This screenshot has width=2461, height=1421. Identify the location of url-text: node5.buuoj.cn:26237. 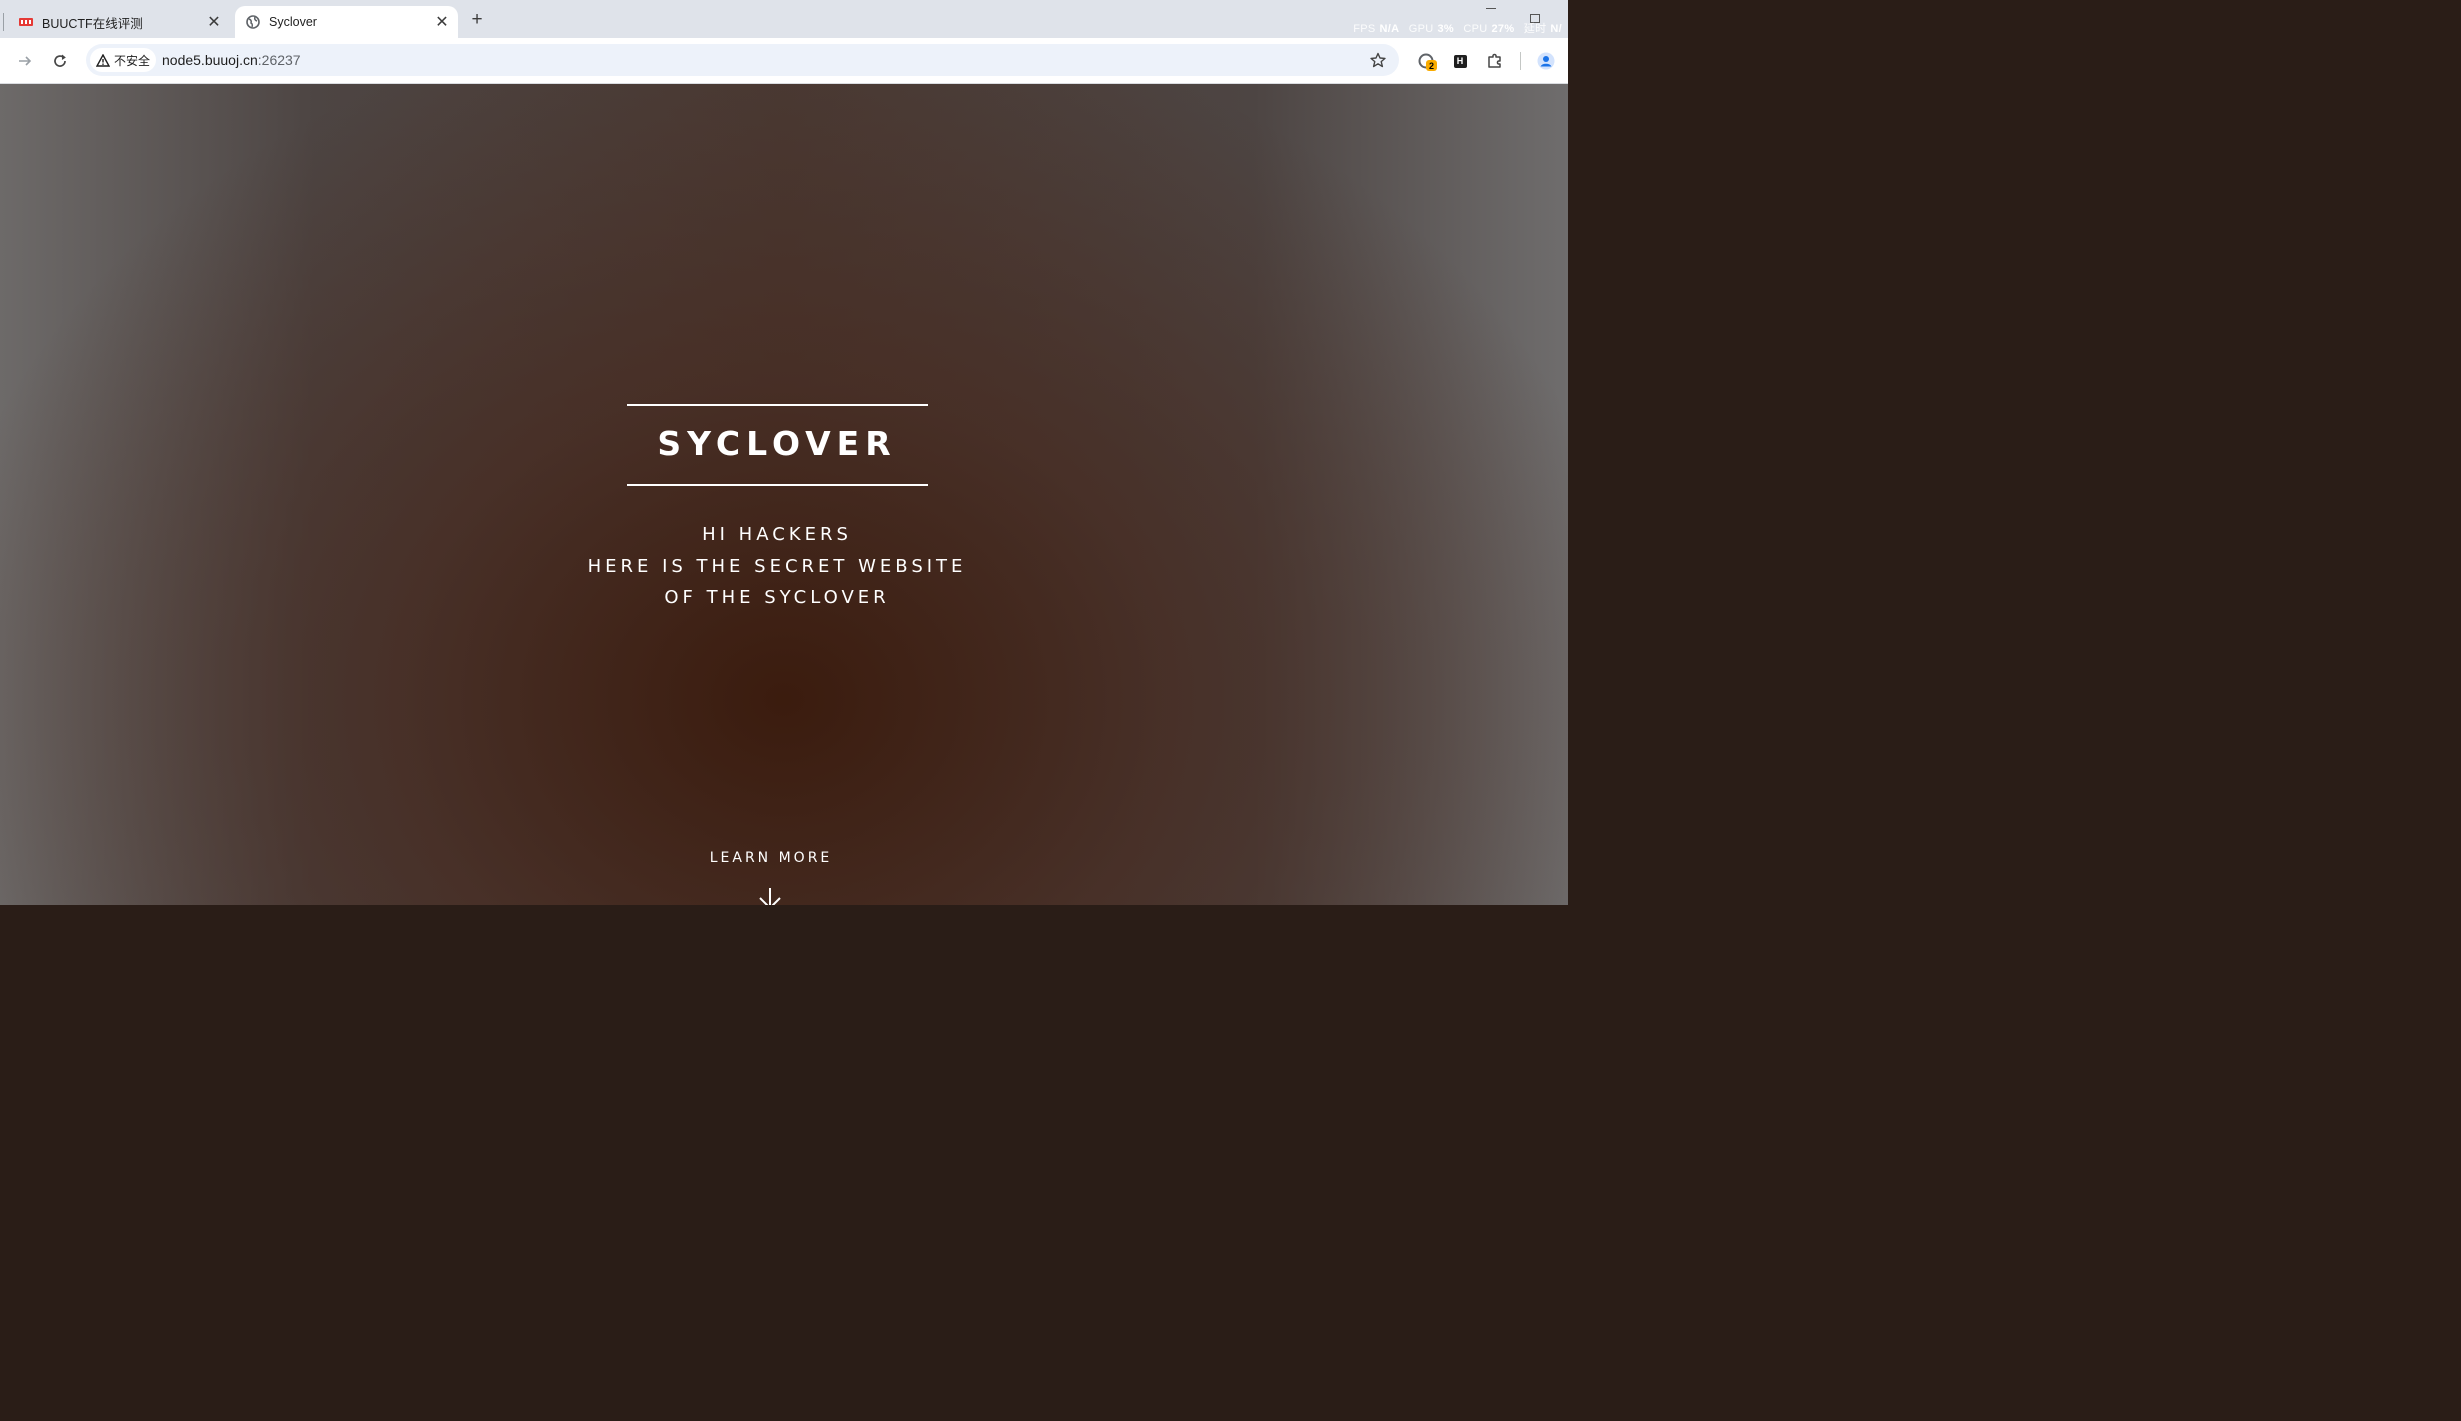
(231, 60).